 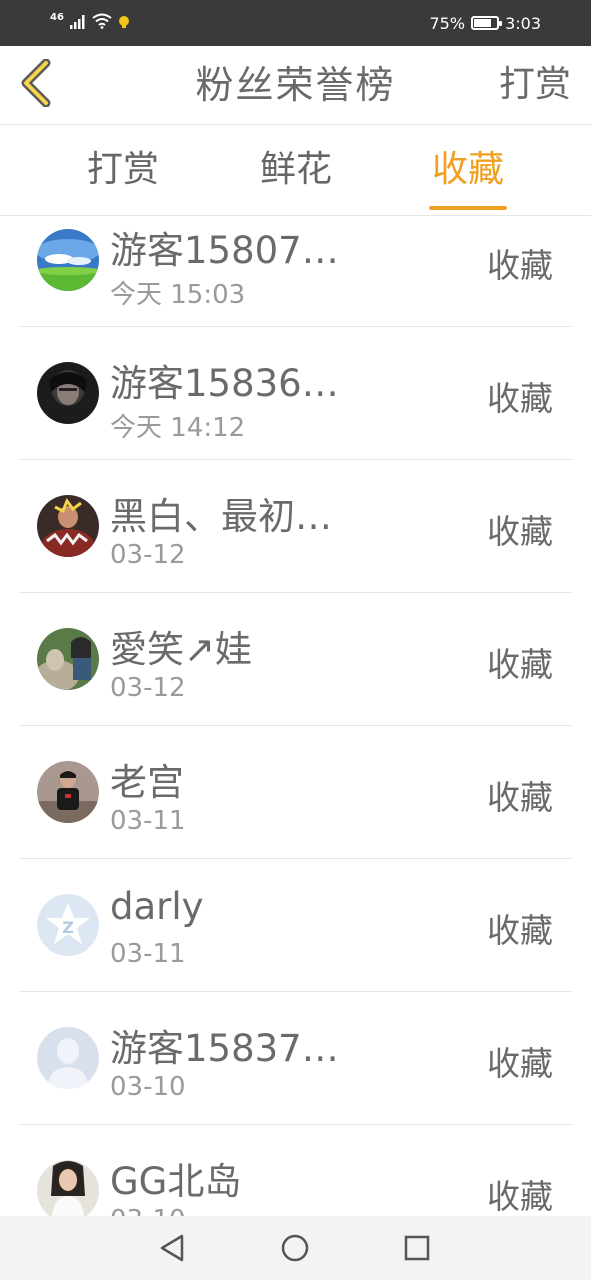 I want to click on header: 粉丝荣誉榜 打赏, so click(x=295, y=85).